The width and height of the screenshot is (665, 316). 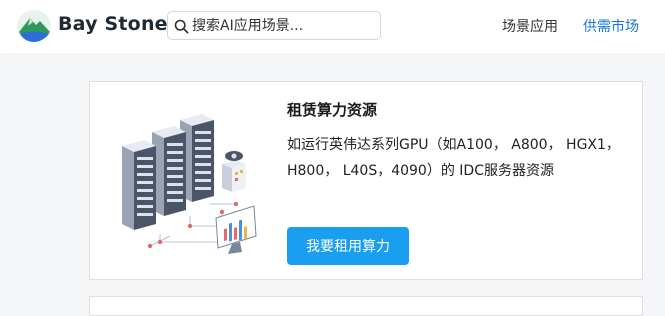 What do you see at coordinates (611, 26) in the screenshot?
I see `nav-supply-demand-market: 供需市场` at bounding box center [611, 26].